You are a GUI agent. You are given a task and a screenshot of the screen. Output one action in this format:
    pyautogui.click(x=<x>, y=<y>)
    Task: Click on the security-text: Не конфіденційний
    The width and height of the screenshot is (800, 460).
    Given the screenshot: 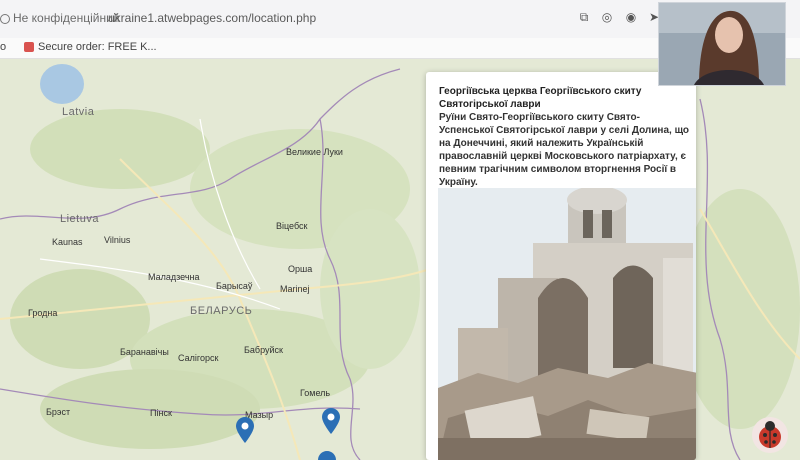 What is the action you would take?
    pyautogui.click(x=66, y=18)
    